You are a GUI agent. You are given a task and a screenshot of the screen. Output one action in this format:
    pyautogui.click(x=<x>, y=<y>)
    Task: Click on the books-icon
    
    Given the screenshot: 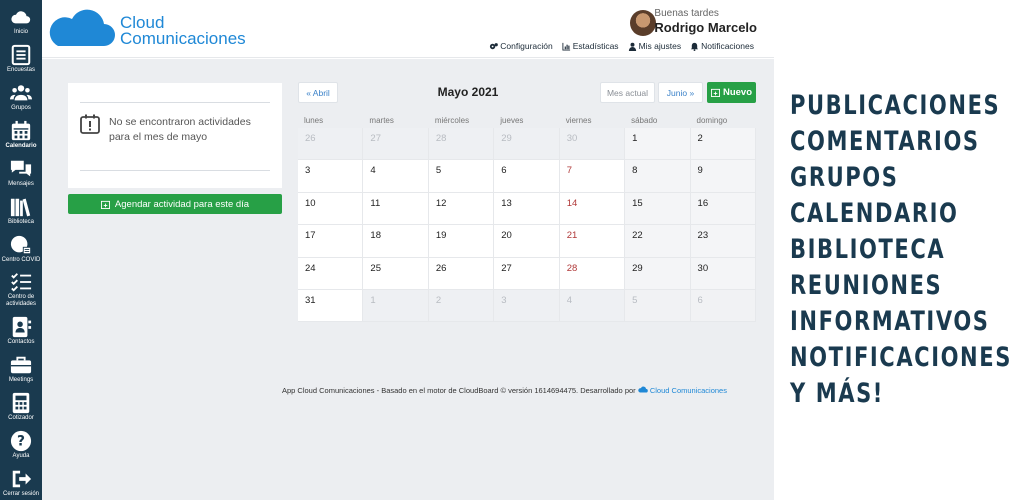 What is the action you would take?
    pyautogui.click(x=20, y=207)
    